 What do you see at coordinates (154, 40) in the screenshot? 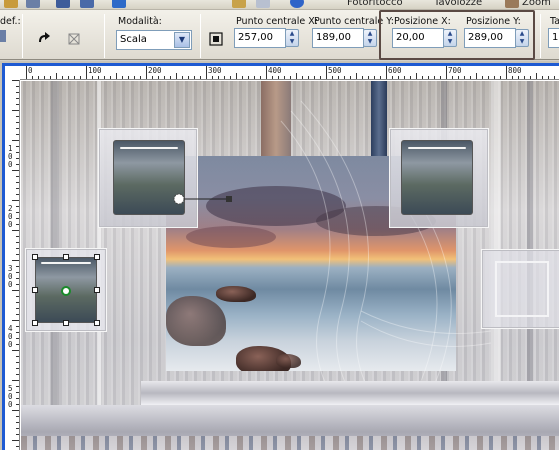
I see `mode-select: Scala ▼` at bounding box center [154, 40].